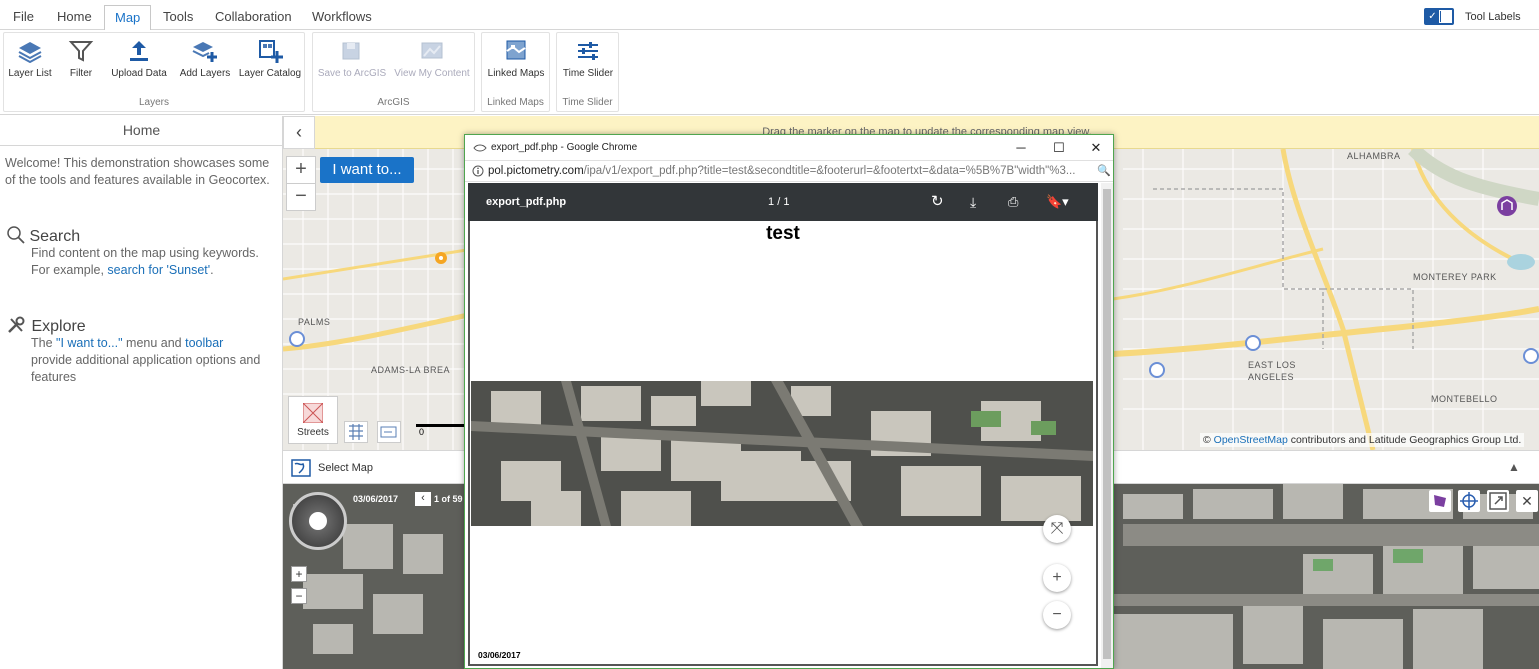 The width and height of the screenshot is (1539, 669). I want to click on maximize-icon: ☐, so click(1059, 147).